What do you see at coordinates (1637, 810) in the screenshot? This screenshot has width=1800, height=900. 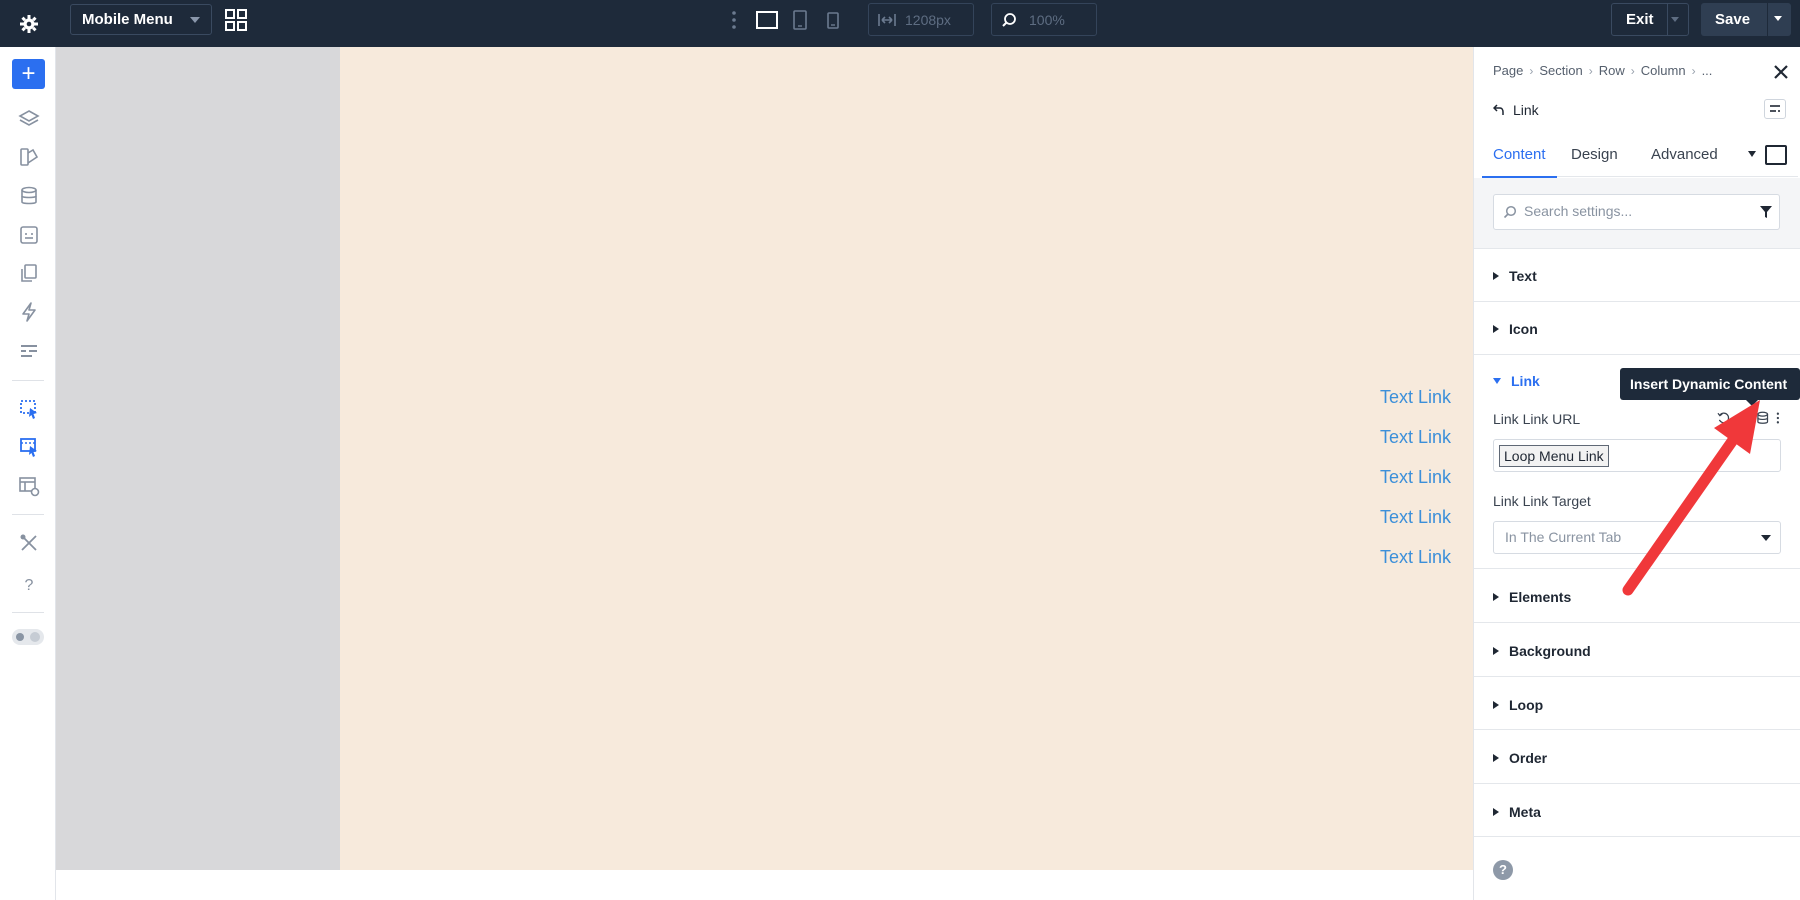 I see `section-meta: Meta` at bounding box center [1637, 810].